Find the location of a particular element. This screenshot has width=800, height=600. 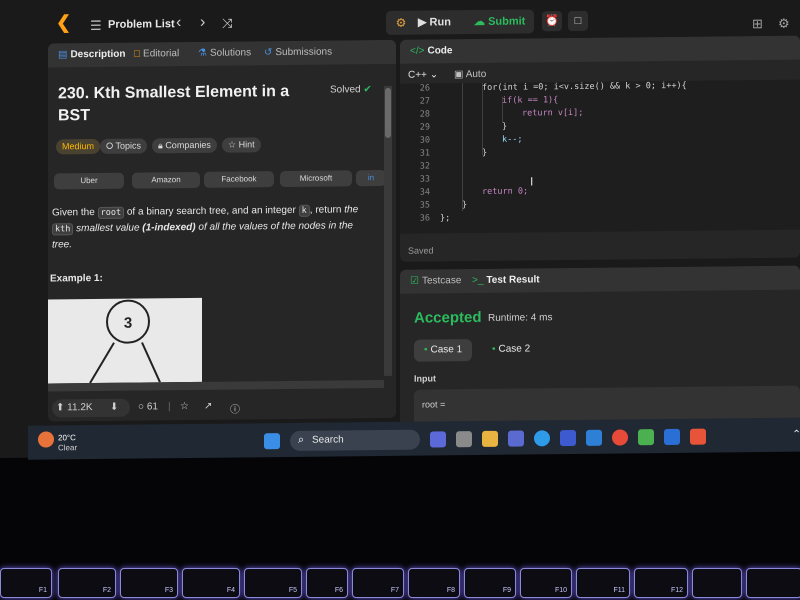

tab-solutions: ⚗ Solutions is located at coordinates (224, 53).